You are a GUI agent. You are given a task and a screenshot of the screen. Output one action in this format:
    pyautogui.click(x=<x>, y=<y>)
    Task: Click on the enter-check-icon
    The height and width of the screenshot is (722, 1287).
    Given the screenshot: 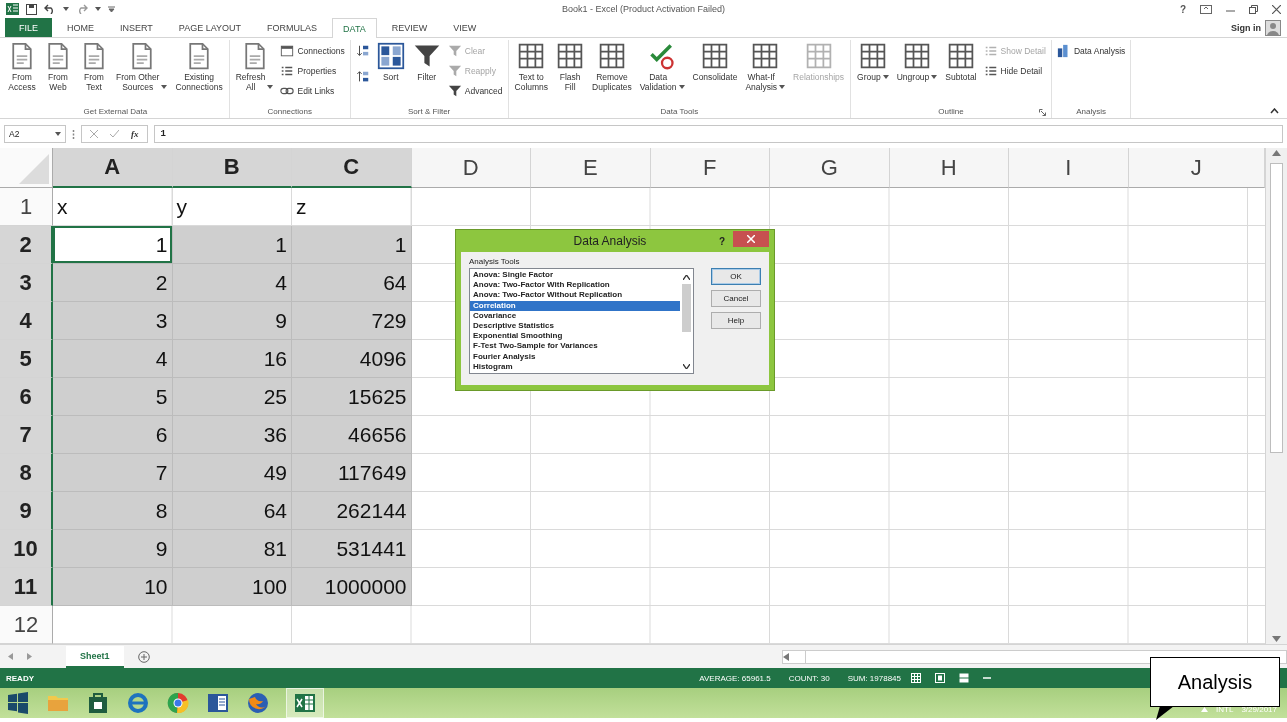 What is the action you would take?
    pyautogui.click(x=114, y=134)
    